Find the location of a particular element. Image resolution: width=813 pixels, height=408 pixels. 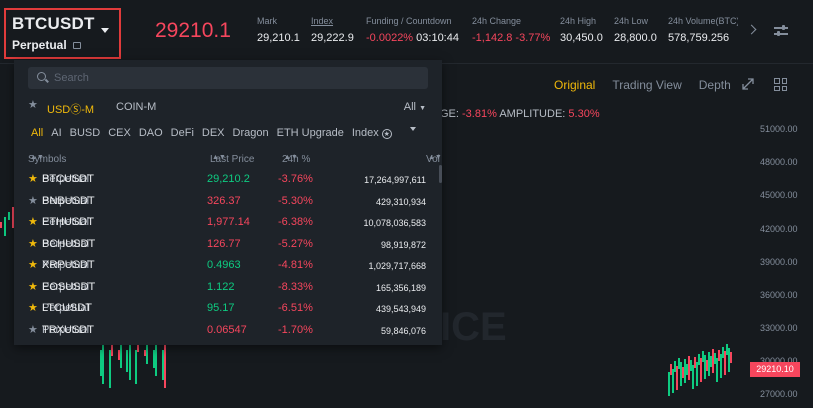

stat-label: 24h Volume(BTC) is located at coordinates (703, 21).